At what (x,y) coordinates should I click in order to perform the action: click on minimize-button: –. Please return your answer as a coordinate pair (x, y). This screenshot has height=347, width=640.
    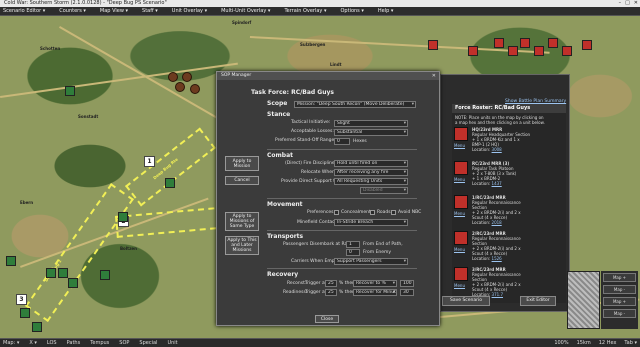
    Looking at the image, I should click on (620, 3).